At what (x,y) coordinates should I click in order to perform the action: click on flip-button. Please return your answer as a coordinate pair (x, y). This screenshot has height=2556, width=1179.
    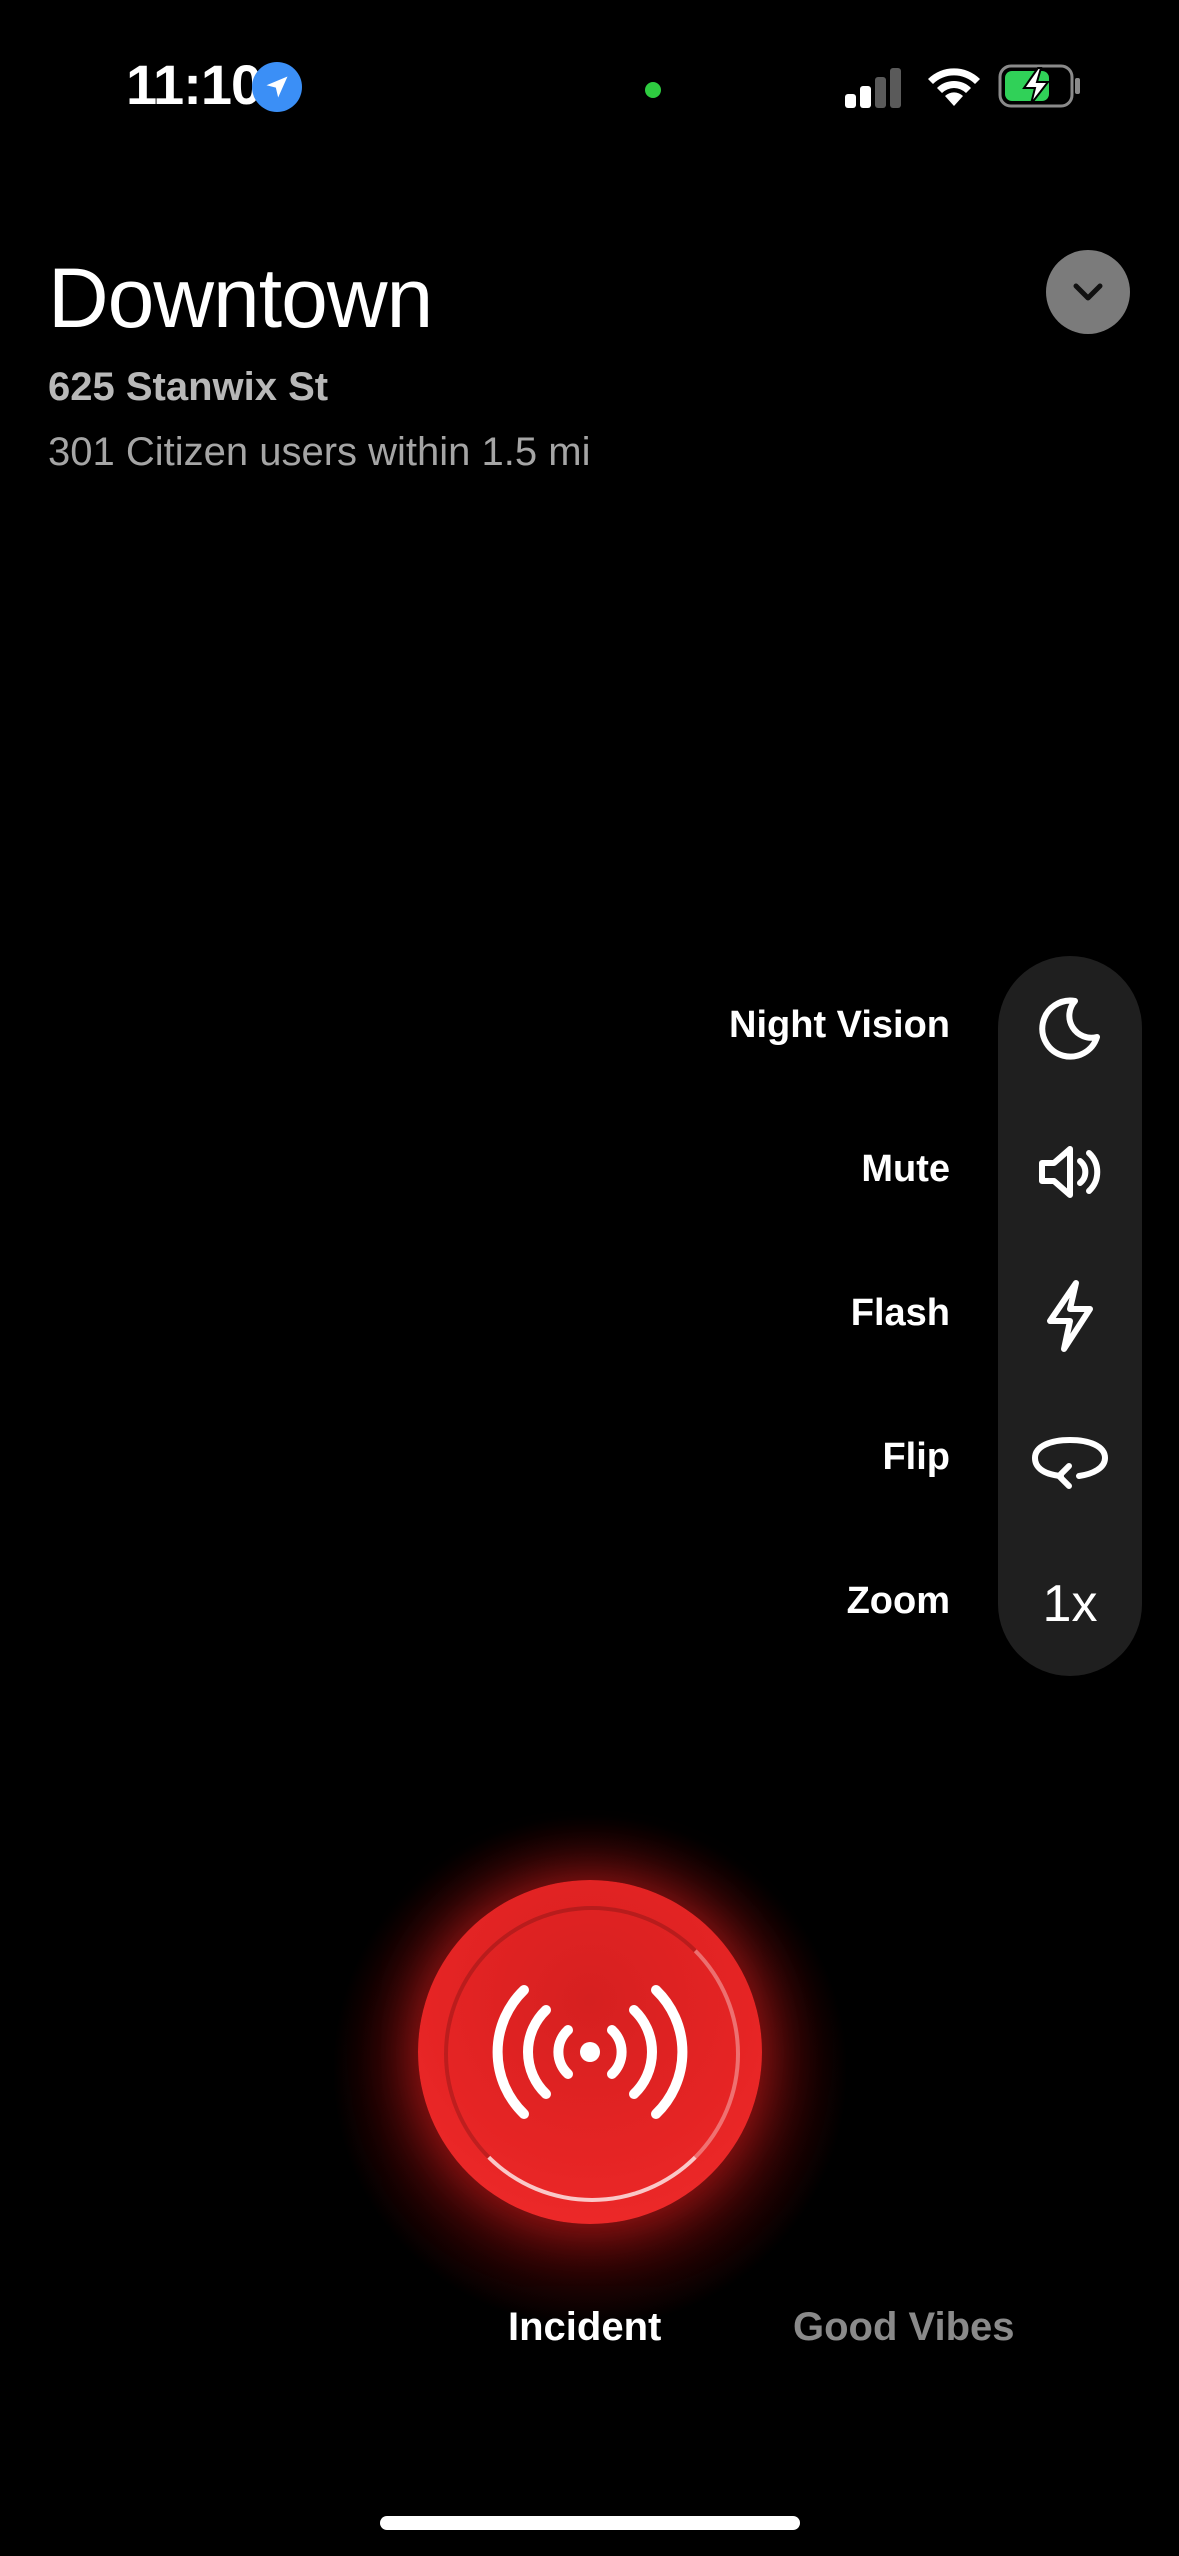
    Looking at the image, I should click on (1070, 1460).